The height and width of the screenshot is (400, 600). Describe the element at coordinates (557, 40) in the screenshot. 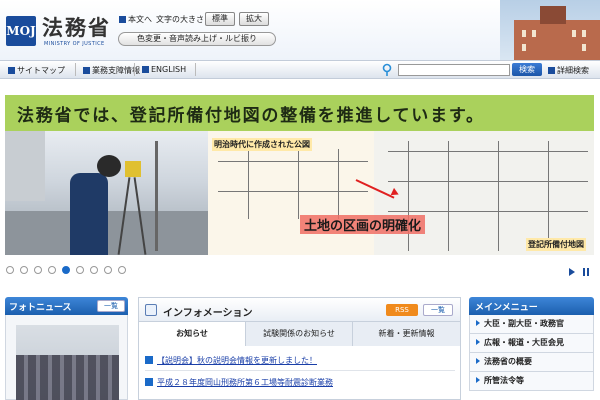

I see `building-body` at that location.